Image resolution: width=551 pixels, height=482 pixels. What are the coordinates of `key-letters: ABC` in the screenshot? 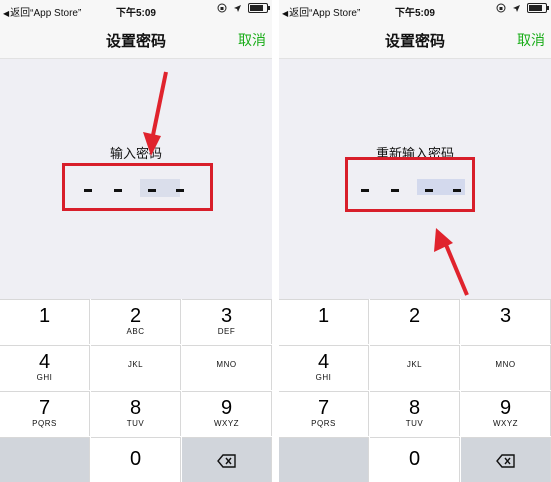 It's located at (135, 331).